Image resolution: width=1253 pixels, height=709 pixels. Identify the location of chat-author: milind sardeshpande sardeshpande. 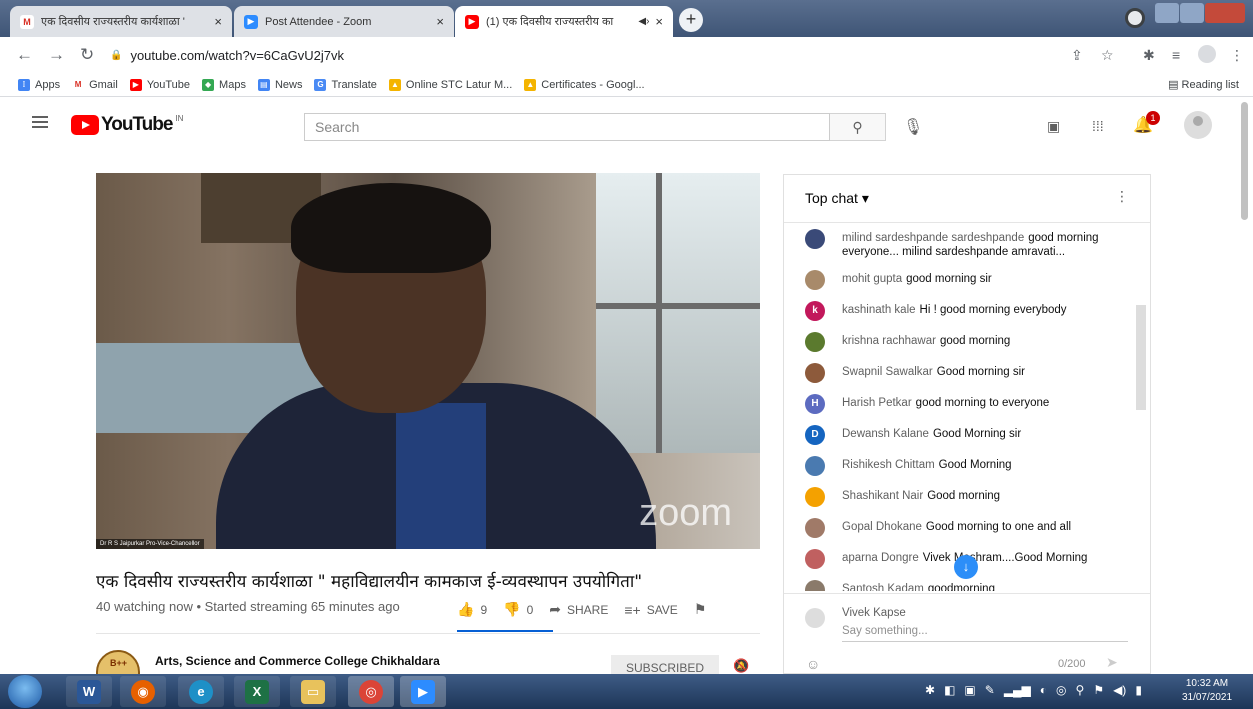
(933, 238).